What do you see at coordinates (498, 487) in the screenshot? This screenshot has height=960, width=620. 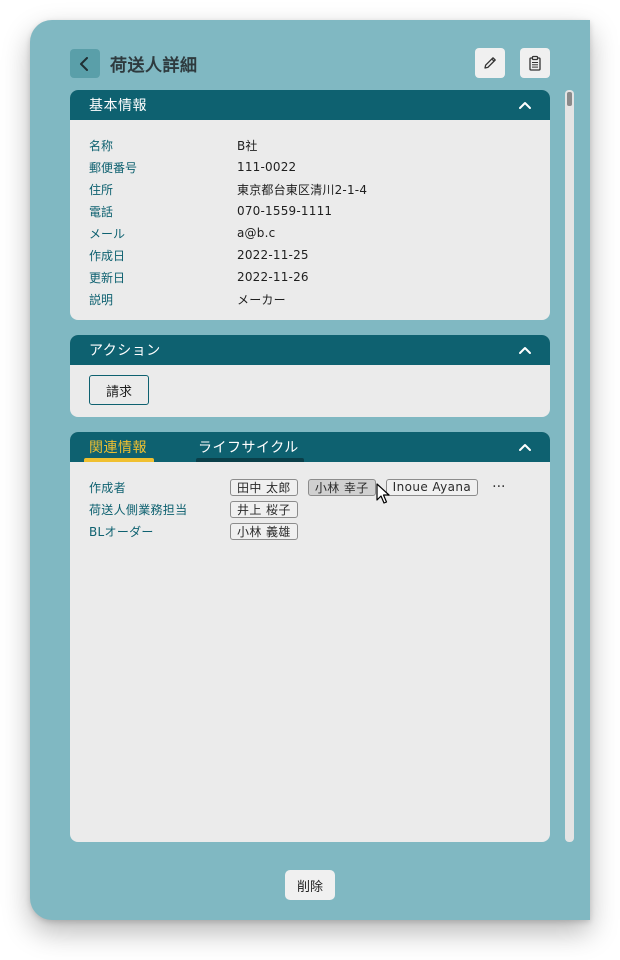 I see `more-icon: ···` at bounding box center [498, 487].